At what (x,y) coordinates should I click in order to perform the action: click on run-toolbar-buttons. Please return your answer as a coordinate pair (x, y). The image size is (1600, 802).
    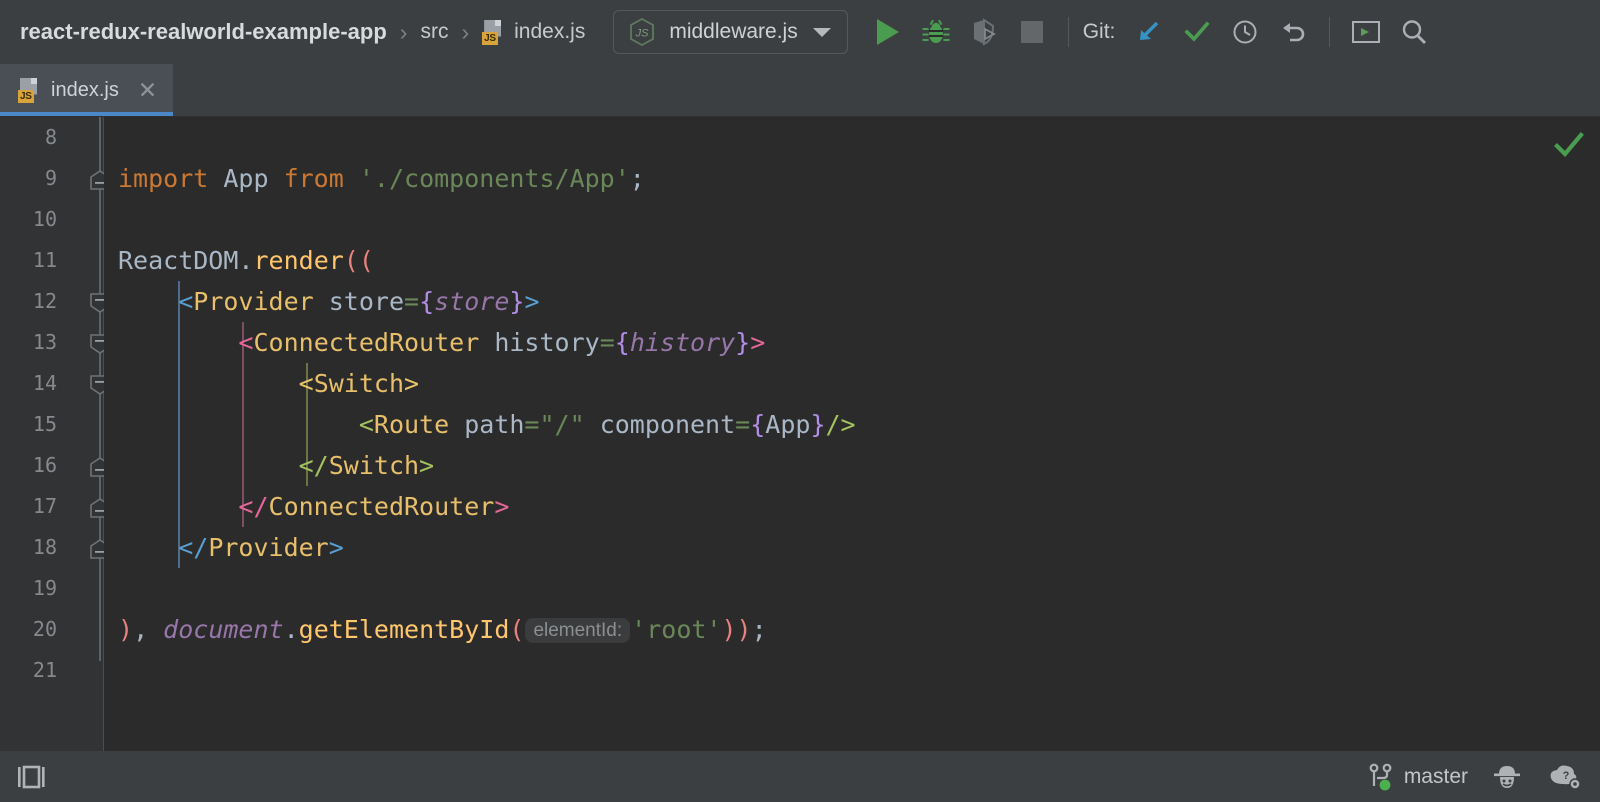
    Looking at the image, I should click on (960, 32).